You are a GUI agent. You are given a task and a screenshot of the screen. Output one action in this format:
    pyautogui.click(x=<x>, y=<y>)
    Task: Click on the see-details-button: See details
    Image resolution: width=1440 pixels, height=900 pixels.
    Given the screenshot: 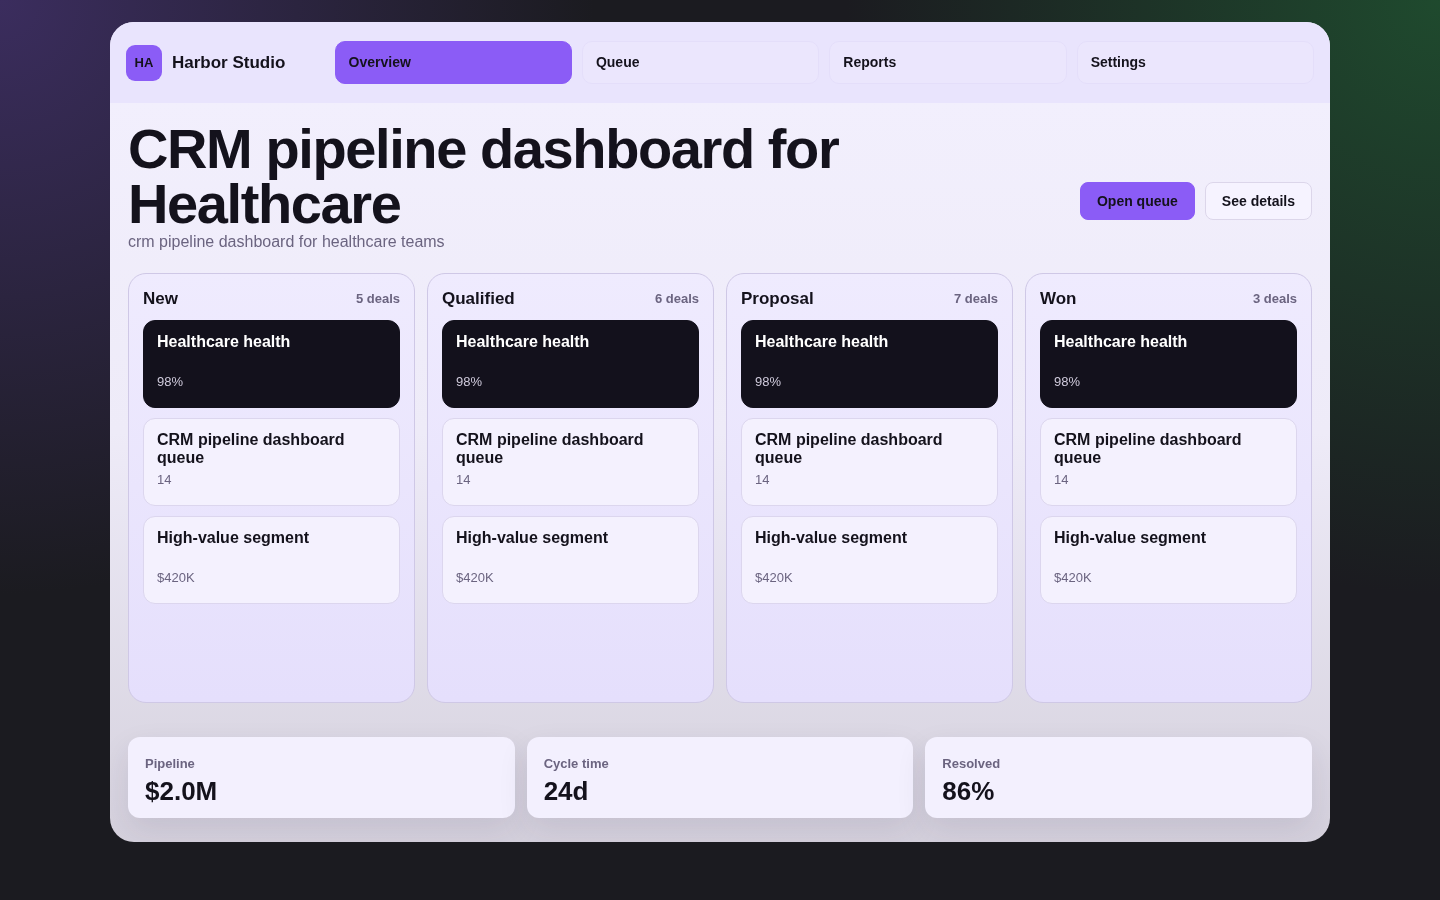 What is the action you would take?
    pyautogui.click(x=1258, y=201)
    